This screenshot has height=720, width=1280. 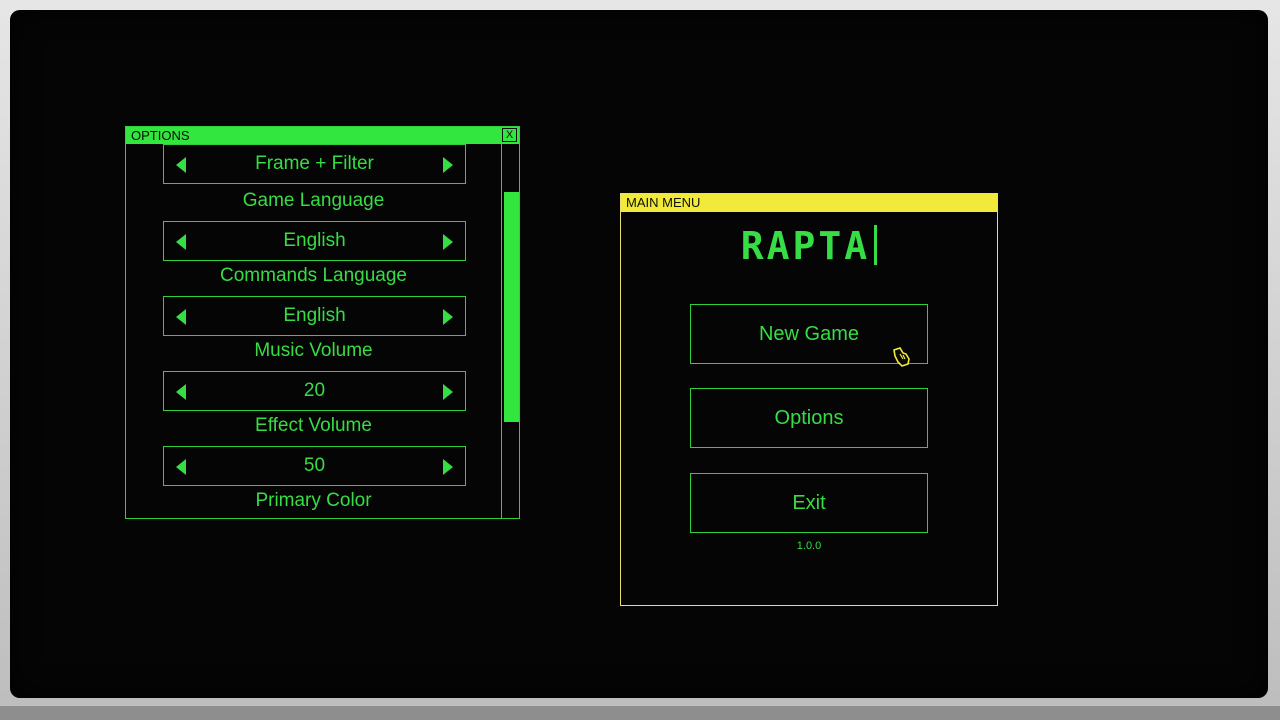 I want to click on version-label: 1.0.0, so click(x=809, y=546).